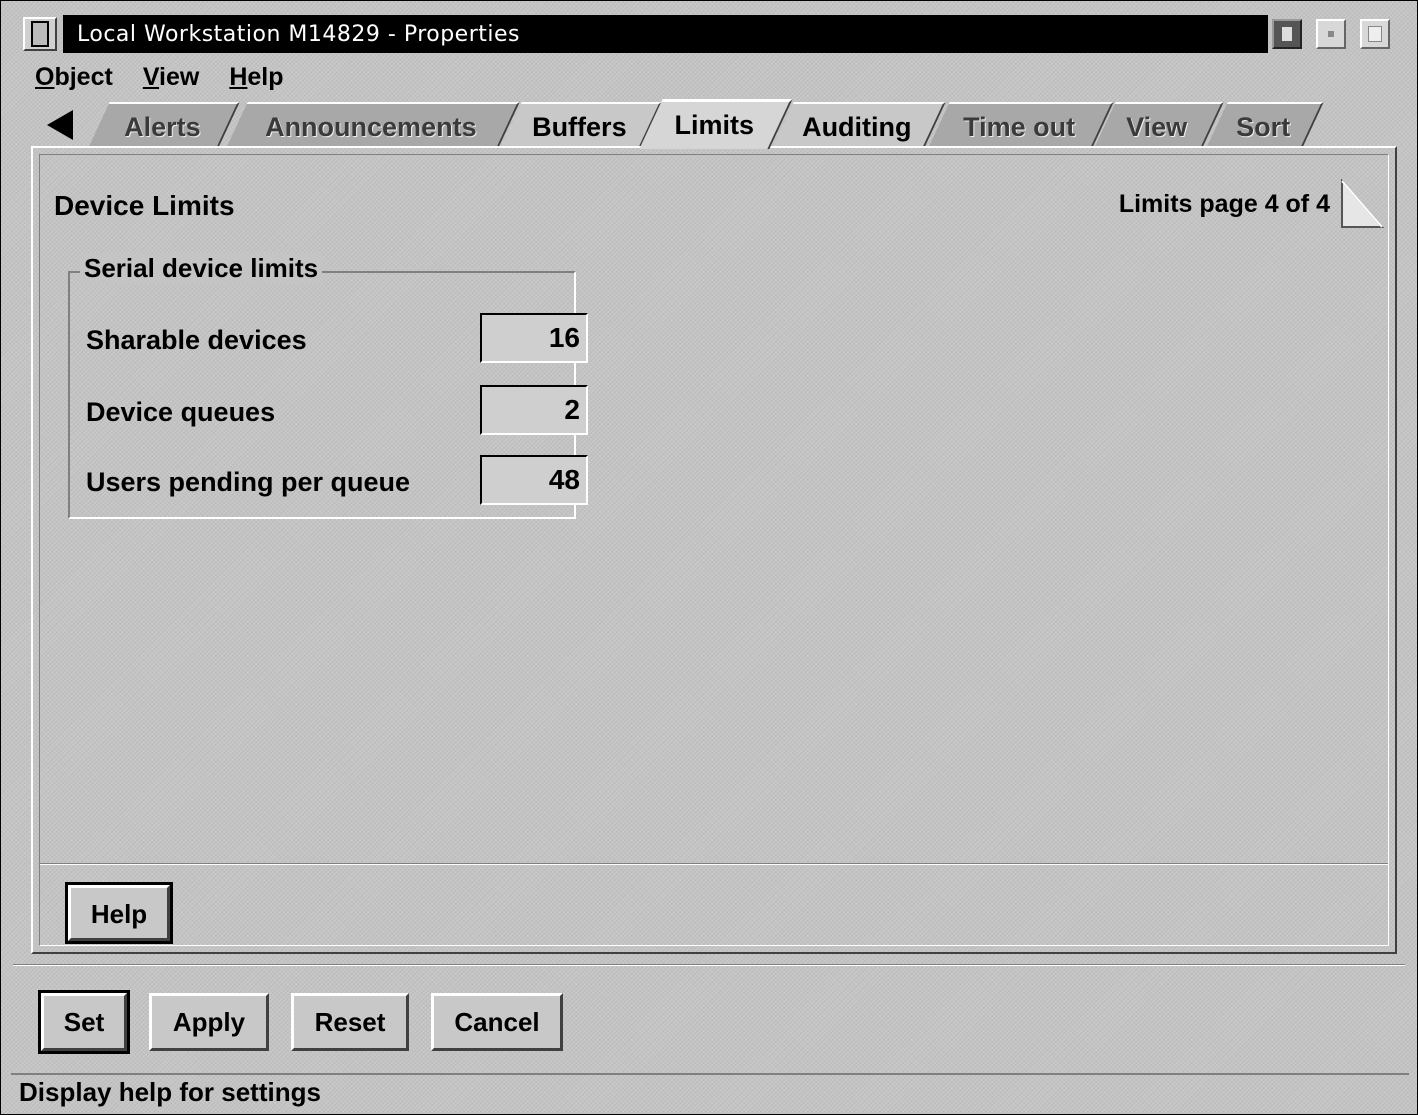 This screenshot has width=1418, height=1115. I want to click on page-separator, so click(714, 864).